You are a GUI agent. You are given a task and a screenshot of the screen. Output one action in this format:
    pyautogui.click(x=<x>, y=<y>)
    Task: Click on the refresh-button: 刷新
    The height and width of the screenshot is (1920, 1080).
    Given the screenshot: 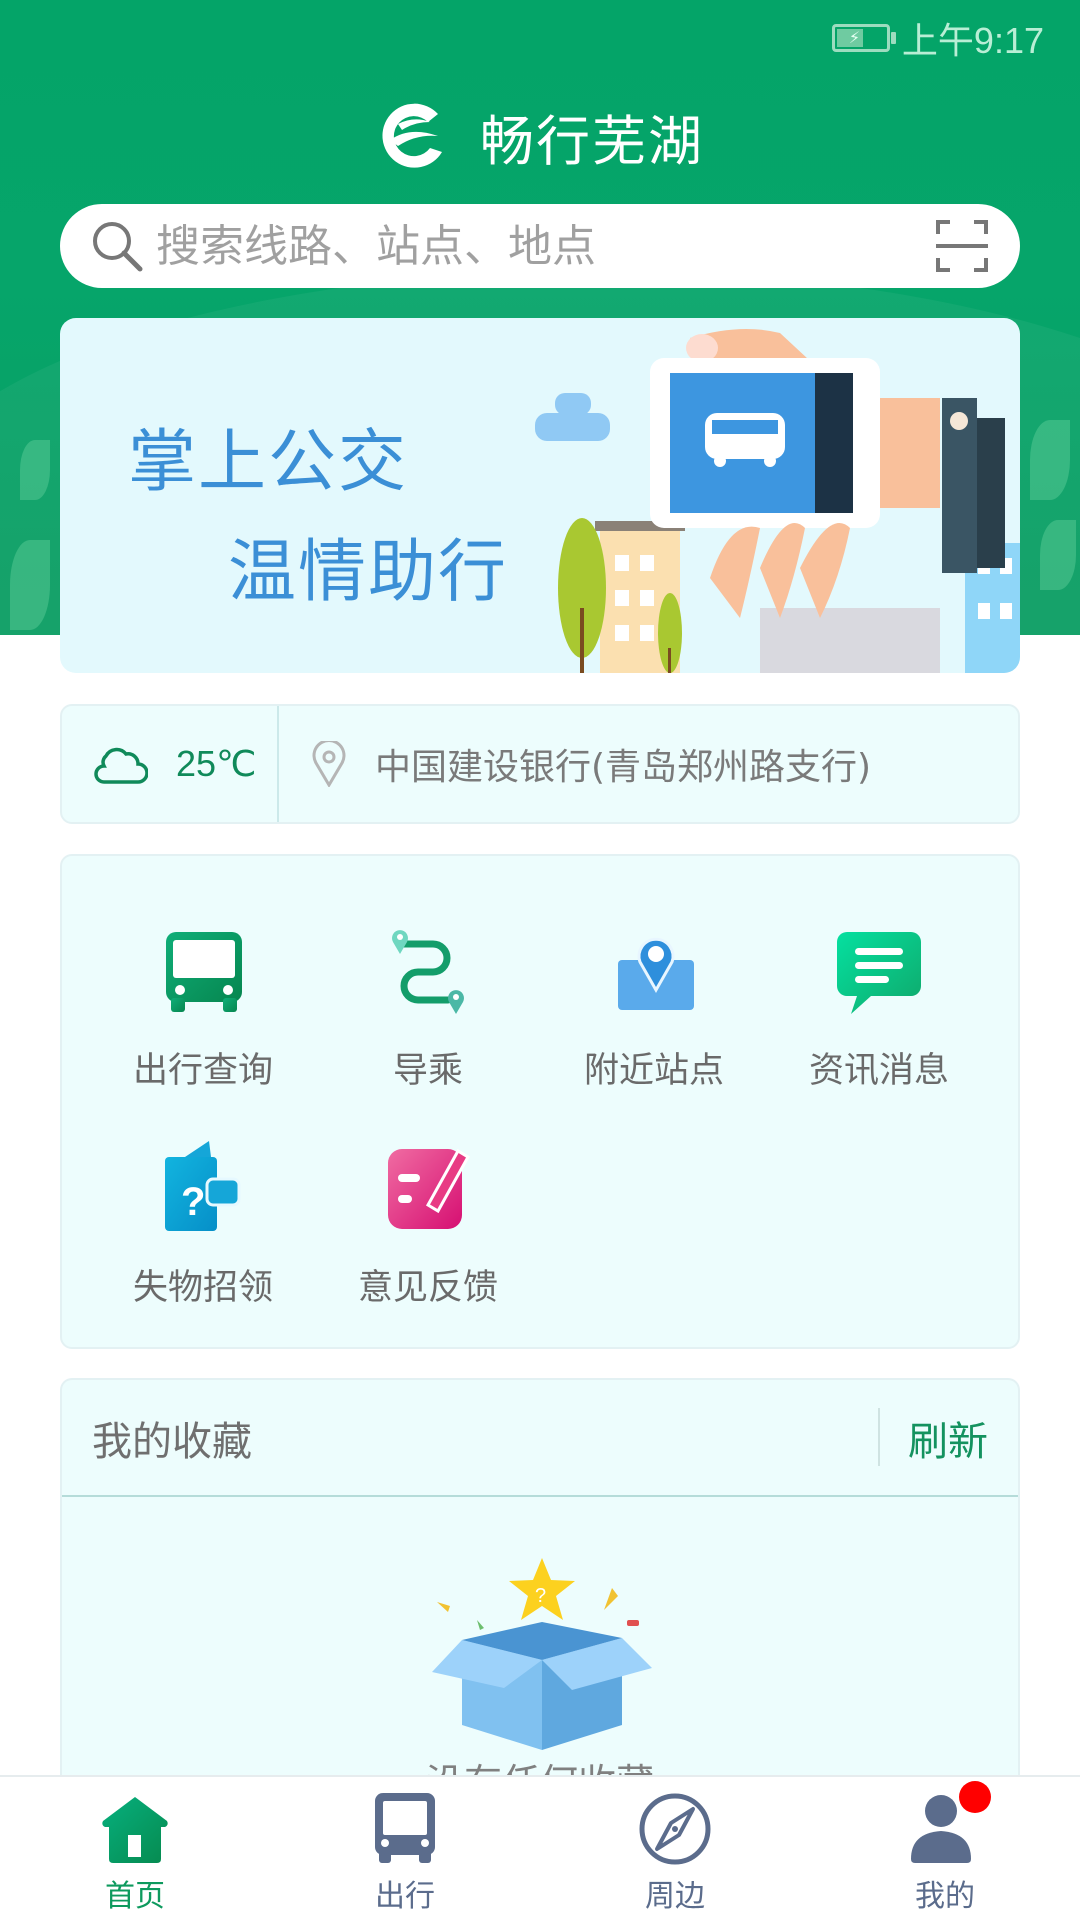 What is the action you would take?
    pyautogui.click(x=948, y=1438)
    